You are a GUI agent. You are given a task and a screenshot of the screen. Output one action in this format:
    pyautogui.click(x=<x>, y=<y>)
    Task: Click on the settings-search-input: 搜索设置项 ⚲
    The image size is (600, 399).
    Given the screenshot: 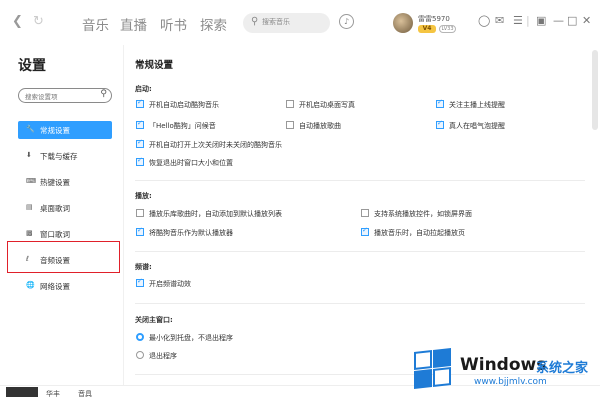 What is the action you would take?
    pyautogui.click(x=65, y=95)
    